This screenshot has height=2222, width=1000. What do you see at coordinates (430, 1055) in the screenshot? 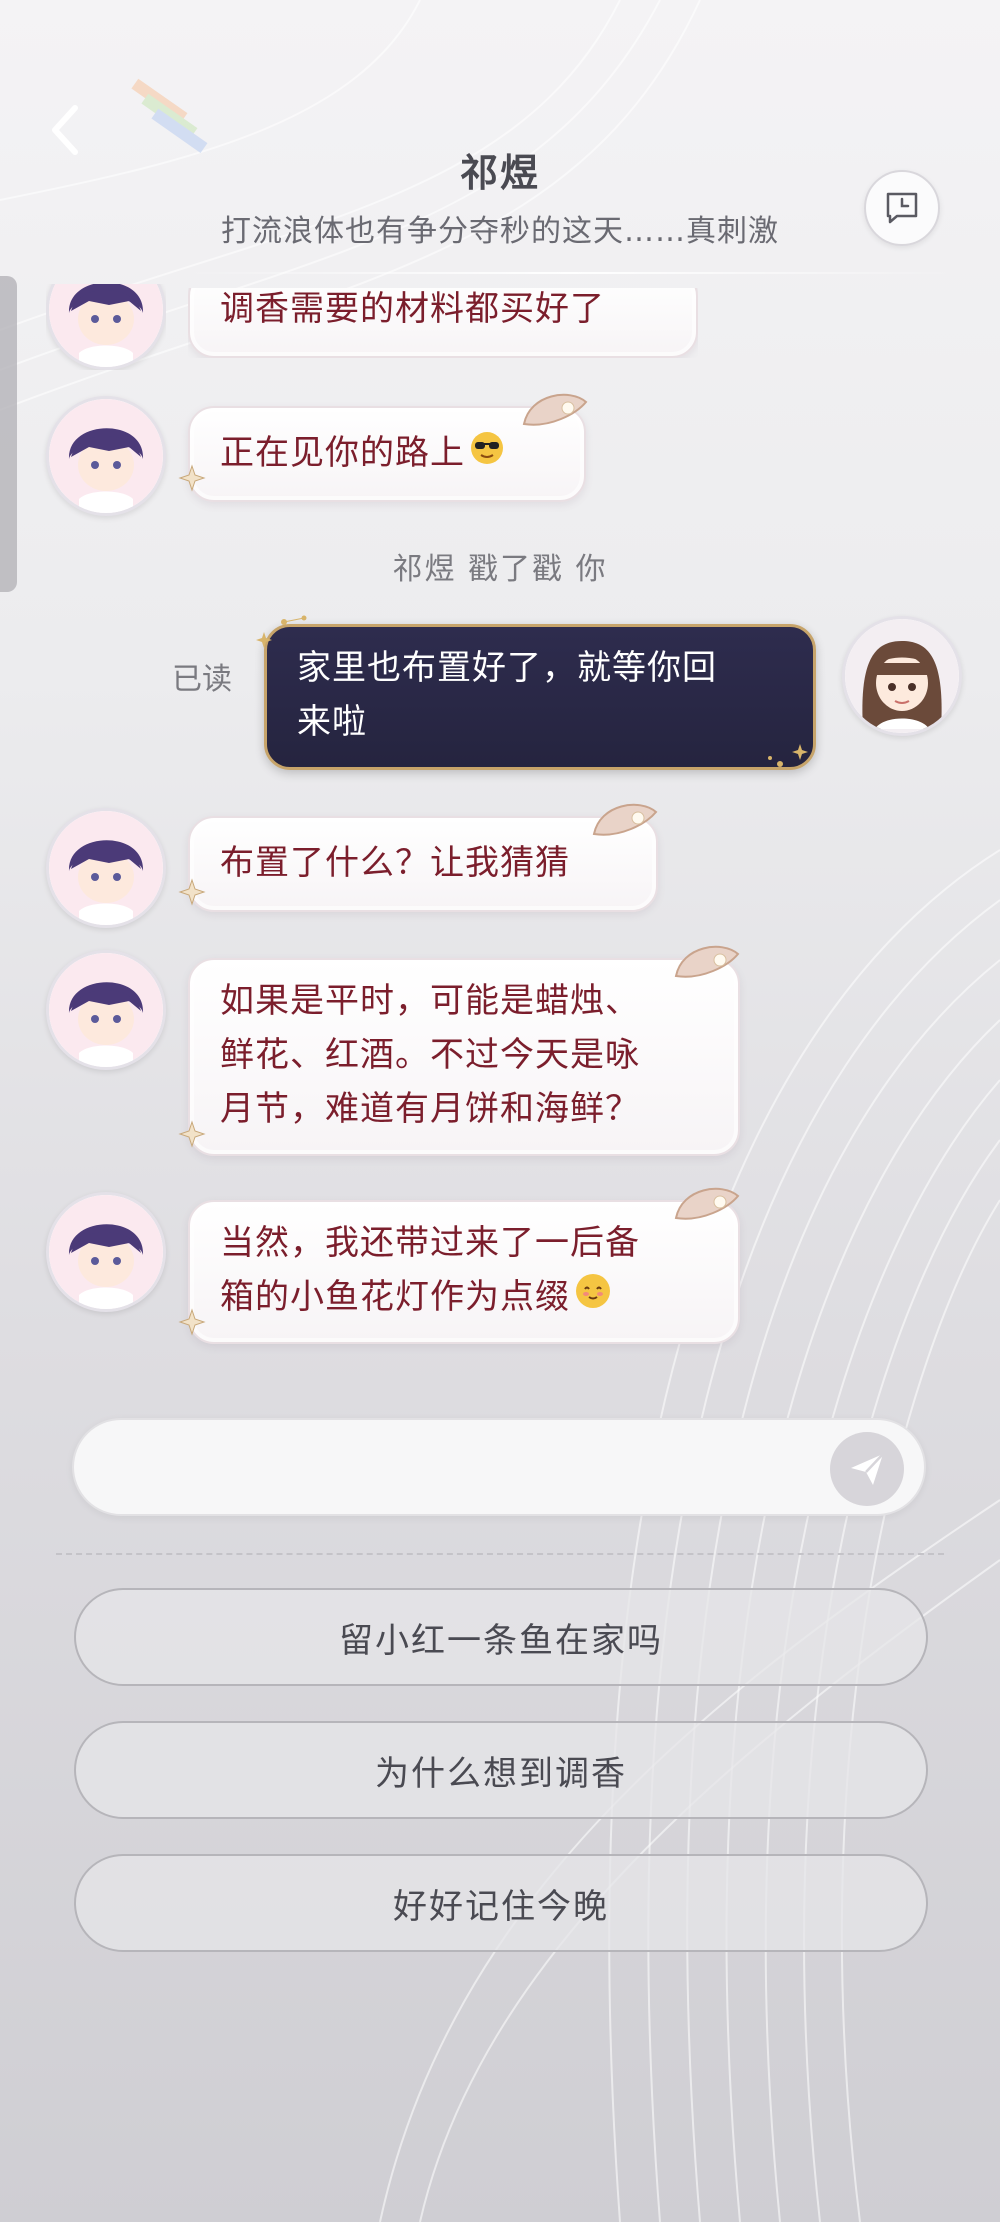
I see `message-text: 如果是平时，可能是蜡烛、 鲜花、红酒。不过今天是咏 月节，难道有月饼和海鲜？` at bounding box center [430, 1055].